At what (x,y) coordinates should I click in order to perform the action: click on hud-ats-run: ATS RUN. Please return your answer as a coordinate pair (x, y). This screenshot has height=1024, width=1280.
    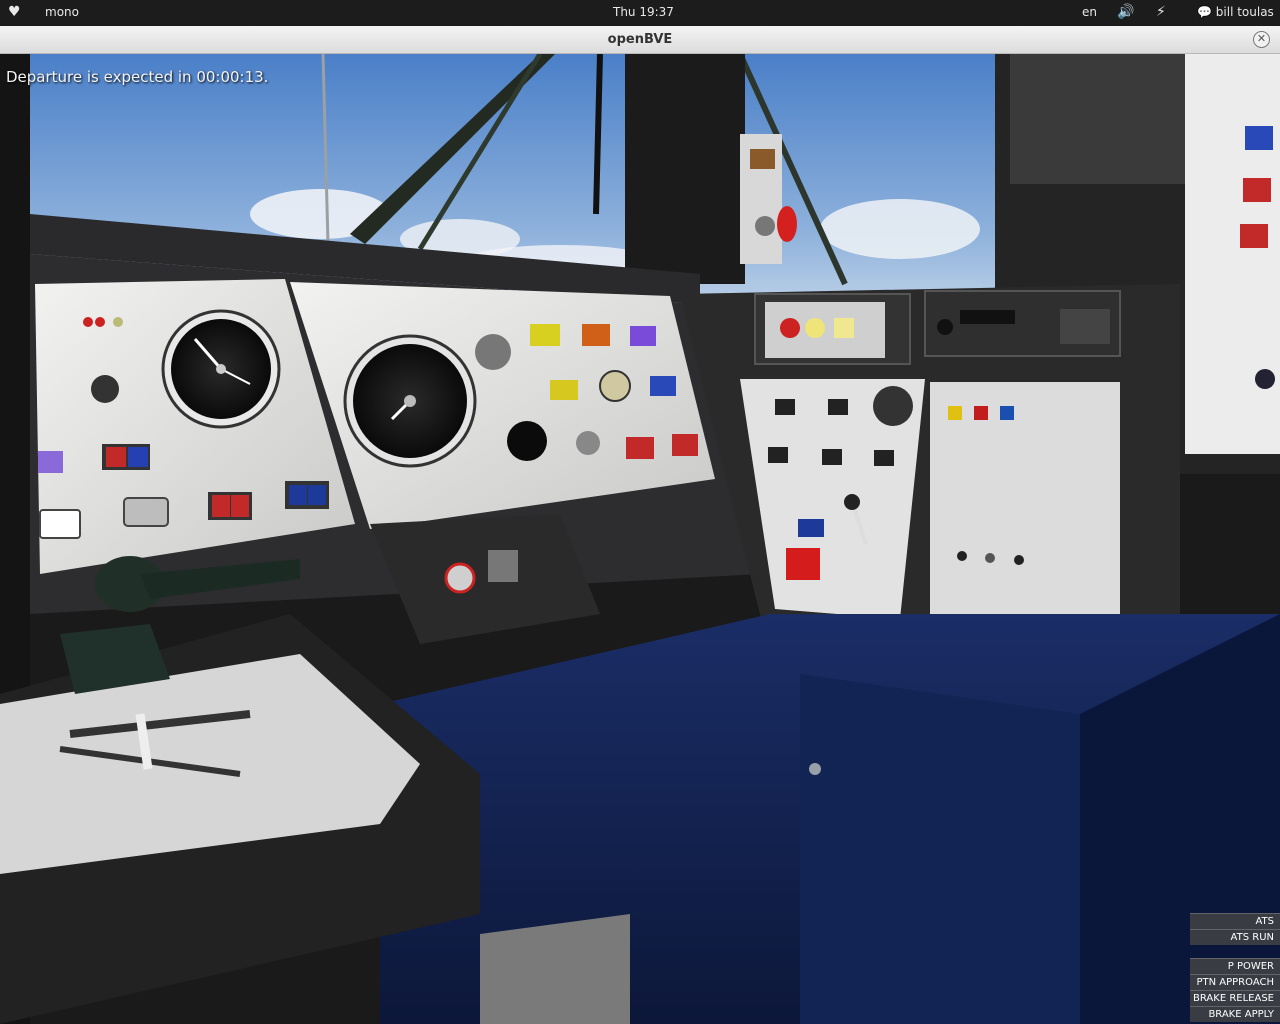
    Looking at the image, I should click on (1235, 937).